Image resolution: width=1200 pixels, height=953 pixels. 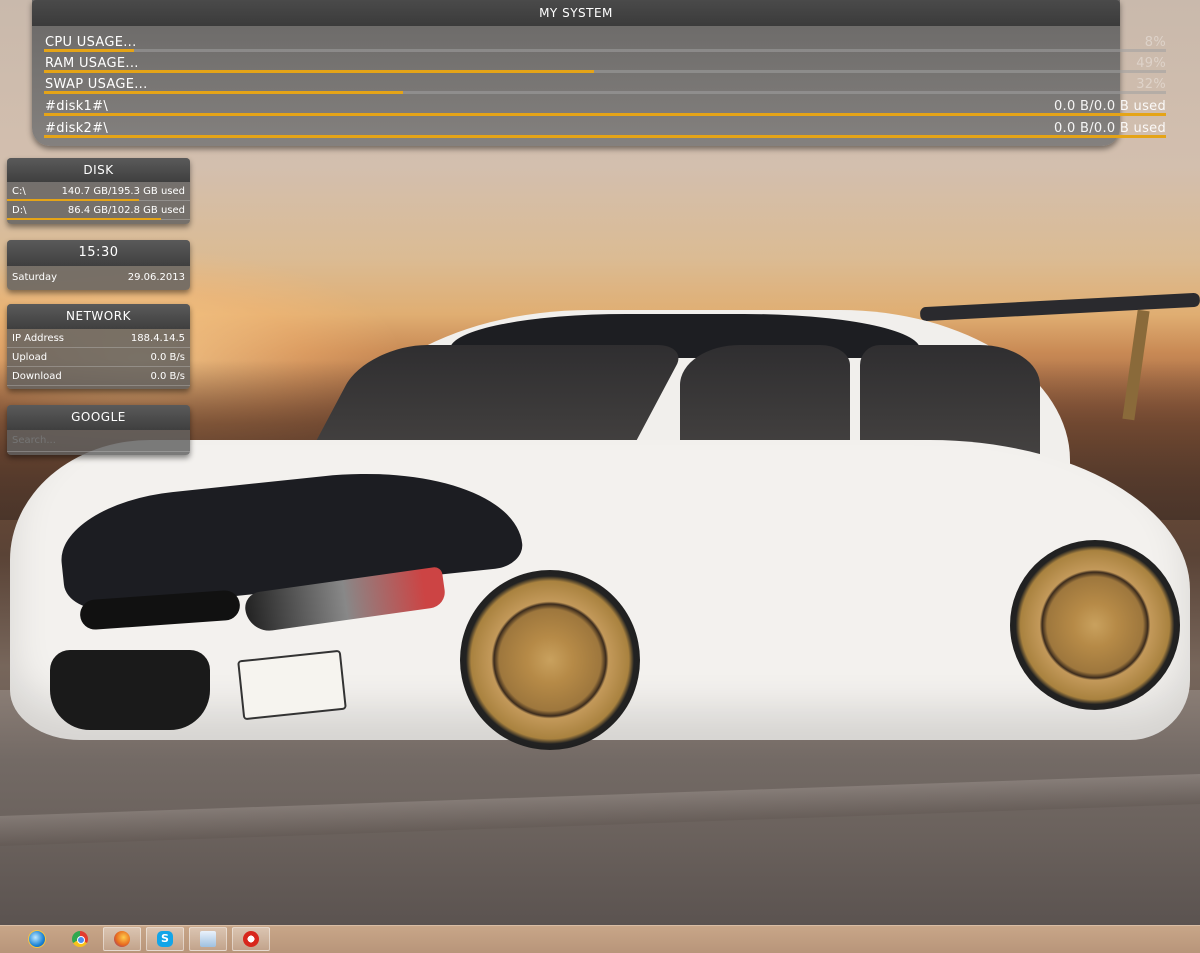 I want to click on taskbar-notepad-button, so click(x=208, y=939).